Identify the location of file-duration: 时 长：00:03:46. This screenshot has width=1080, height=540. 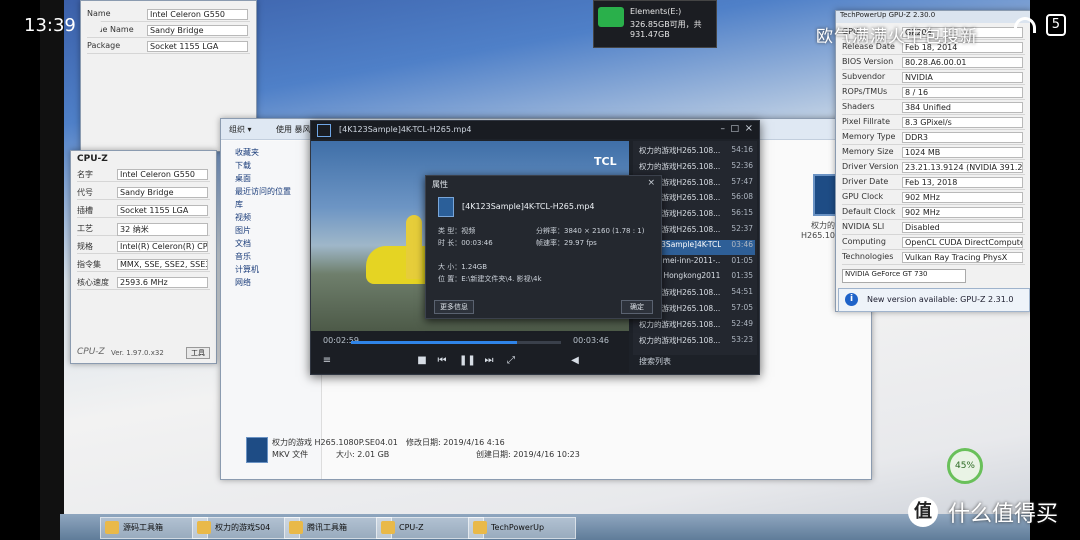
(465, 243).